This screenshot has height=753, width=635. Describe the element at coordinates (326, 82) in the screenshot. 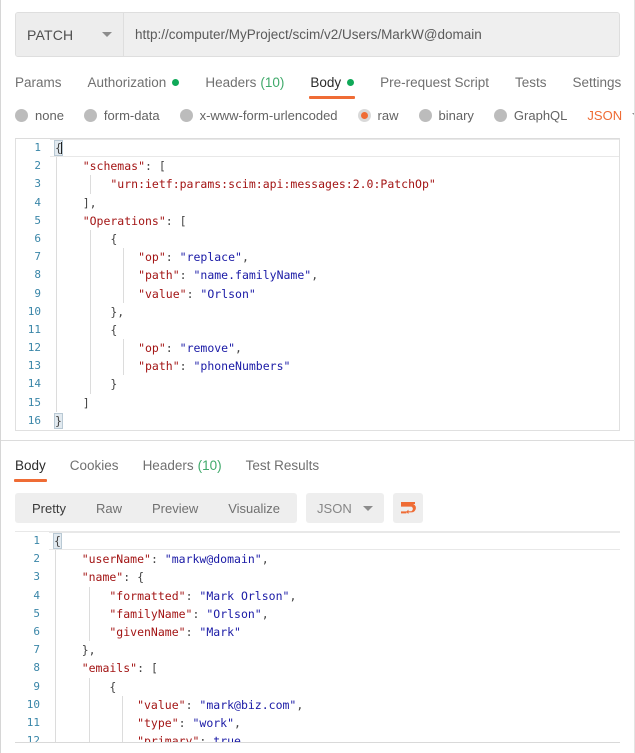

I see `request-tab-body-label: Body` at that location.